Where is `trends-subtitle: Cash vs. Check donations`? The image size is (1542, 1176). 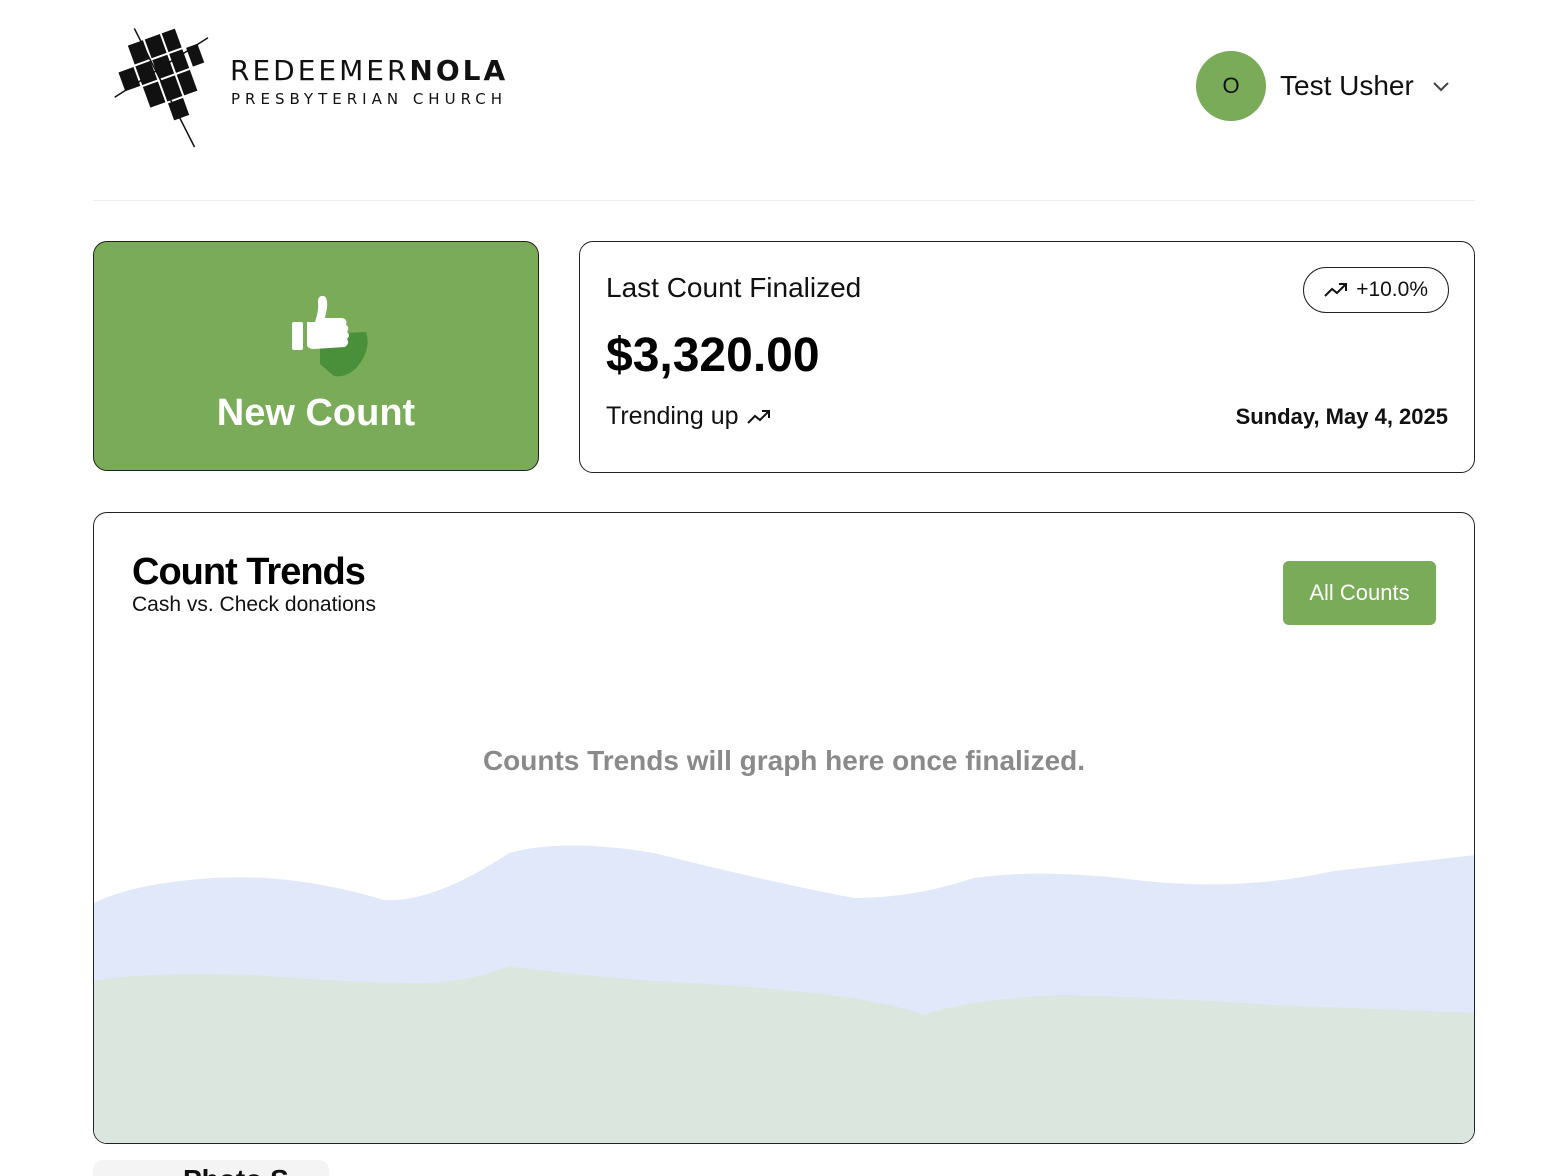 trends-subtitle: Cash vs. Check donations is located at coordinates (254, 604).